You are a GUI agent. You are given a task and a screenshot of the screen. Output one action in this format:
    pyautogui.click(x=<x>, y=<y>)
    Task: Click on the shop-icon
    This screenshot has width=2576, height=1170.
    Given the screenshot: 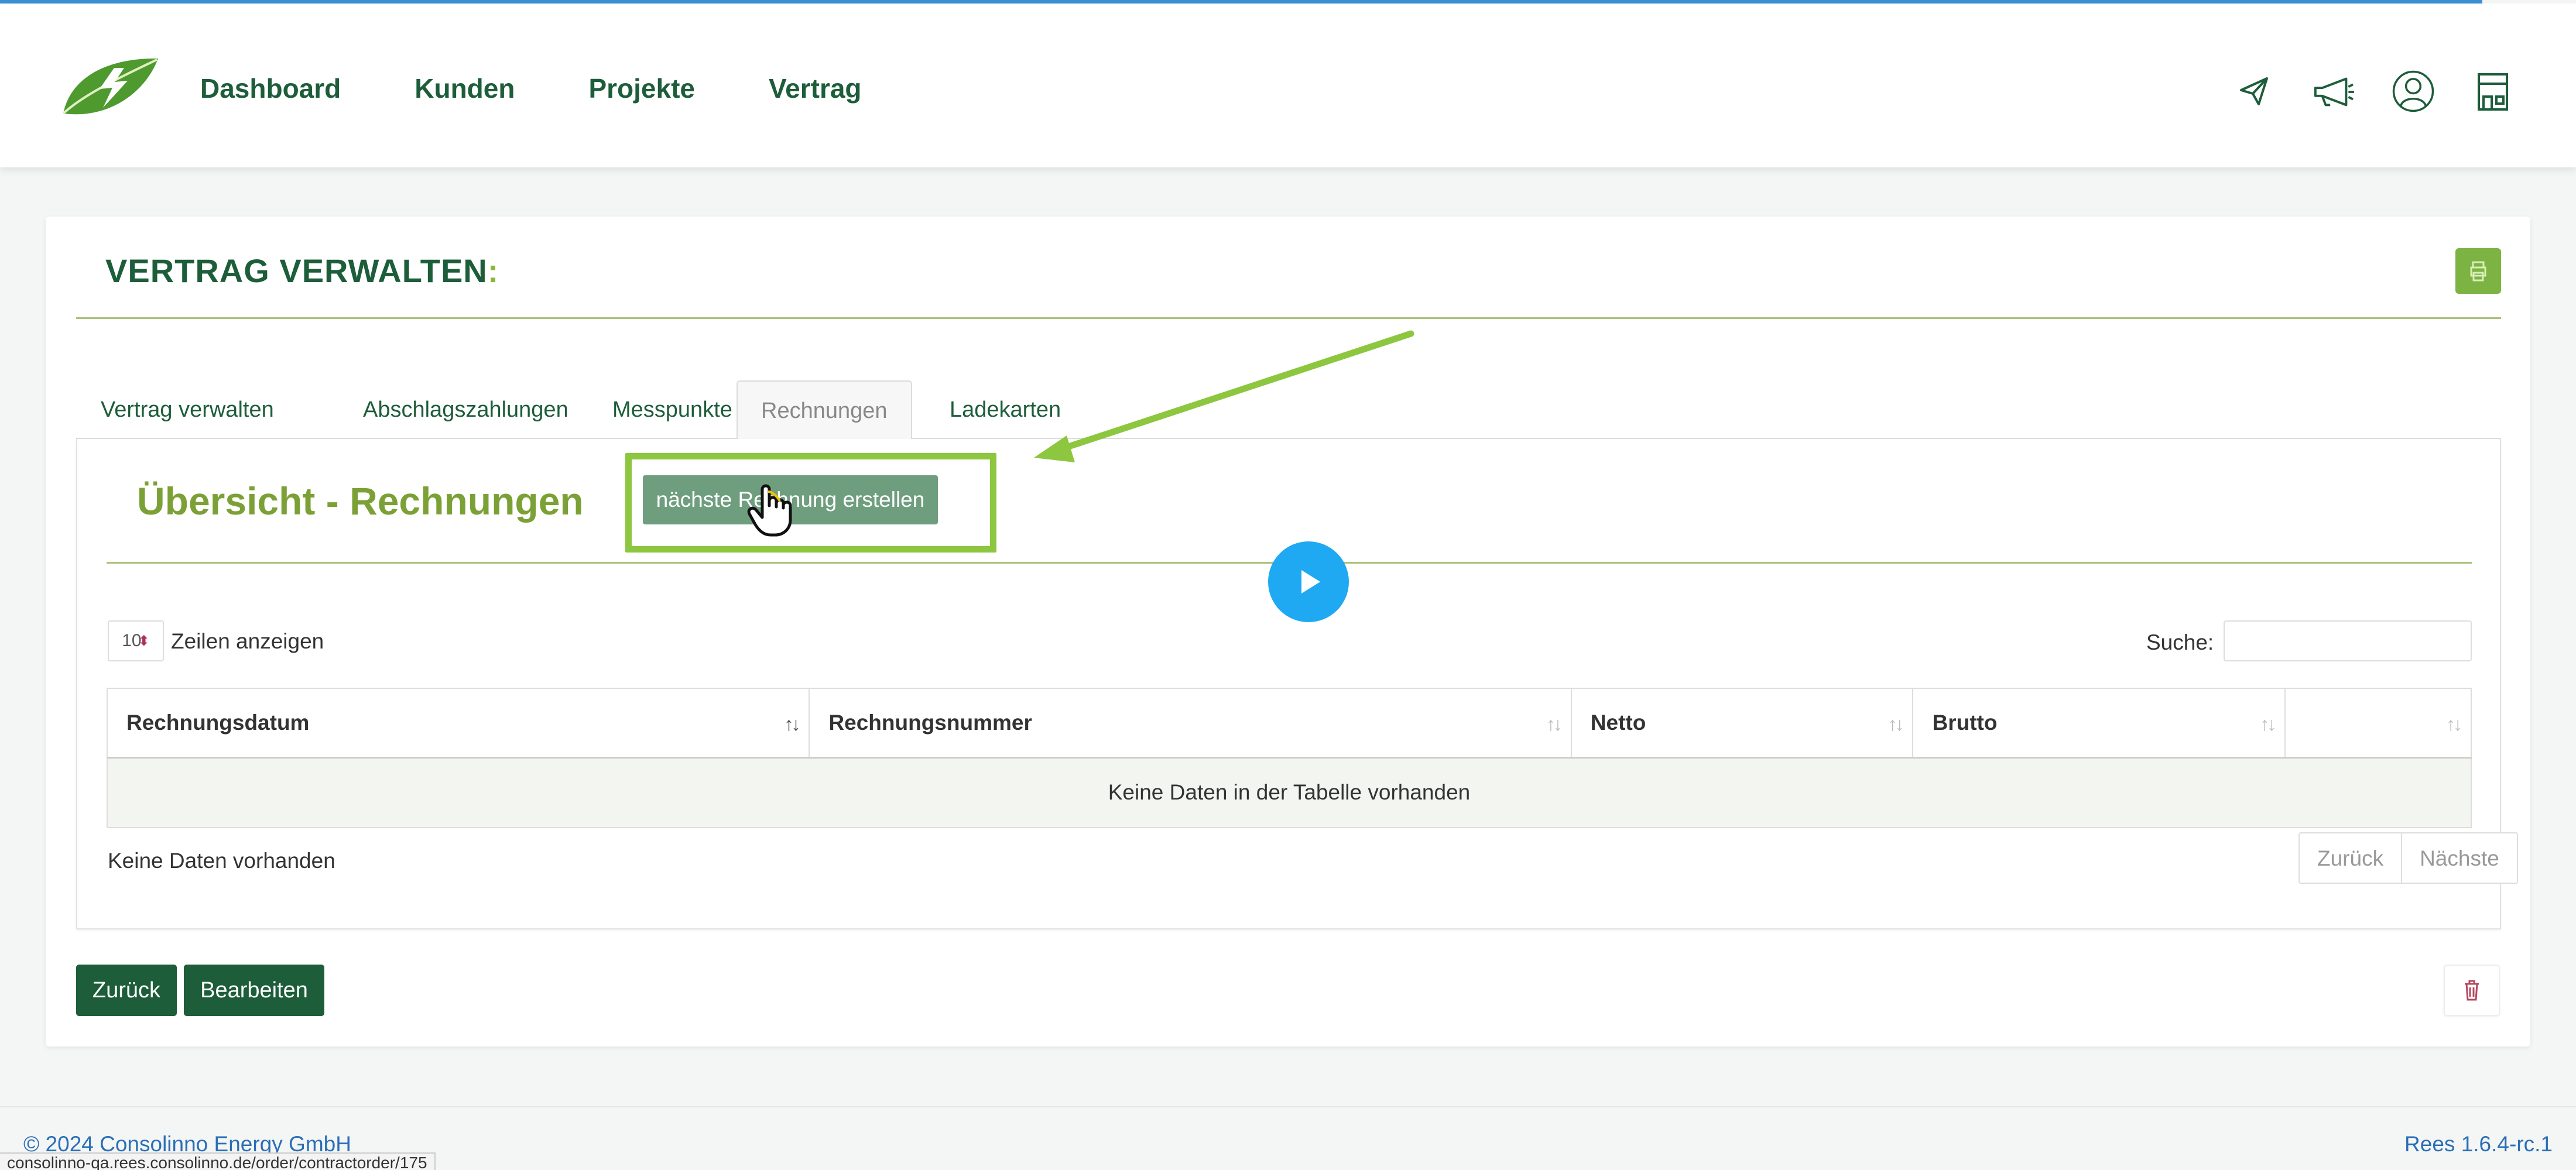 What is the action you would take?
    pyautogui.click(x=2493, y=91)
    